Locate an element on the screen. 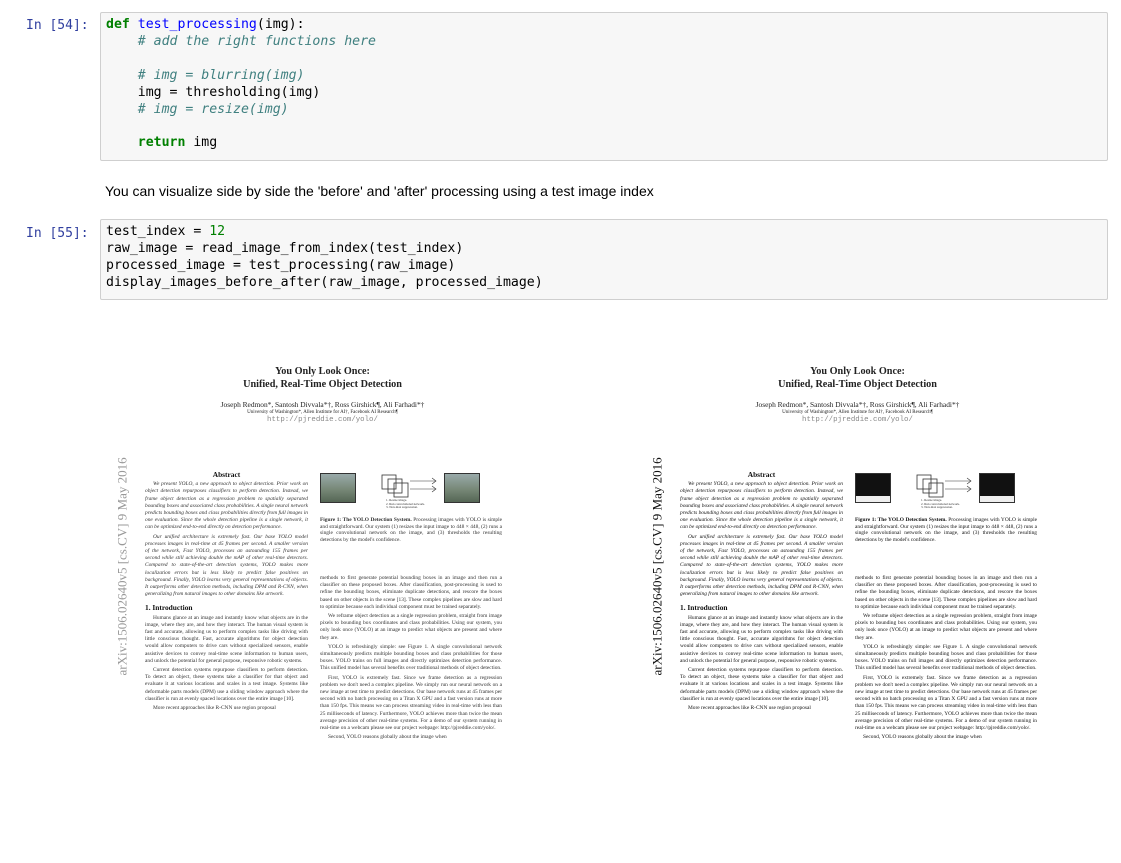 The height and width of the screenshot is (863, 1121). code-token: img is located at coordinates (201, 143).